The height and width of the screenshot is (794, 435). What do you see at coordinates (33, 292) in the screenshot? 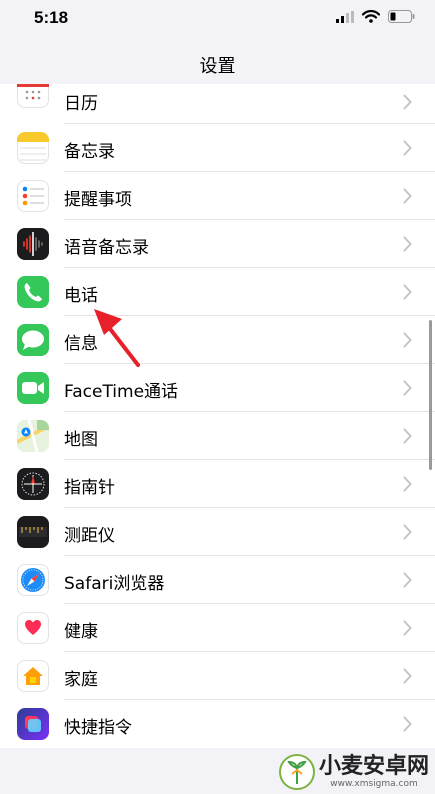
I see `phone-icon` at bounding box center [33, 292].